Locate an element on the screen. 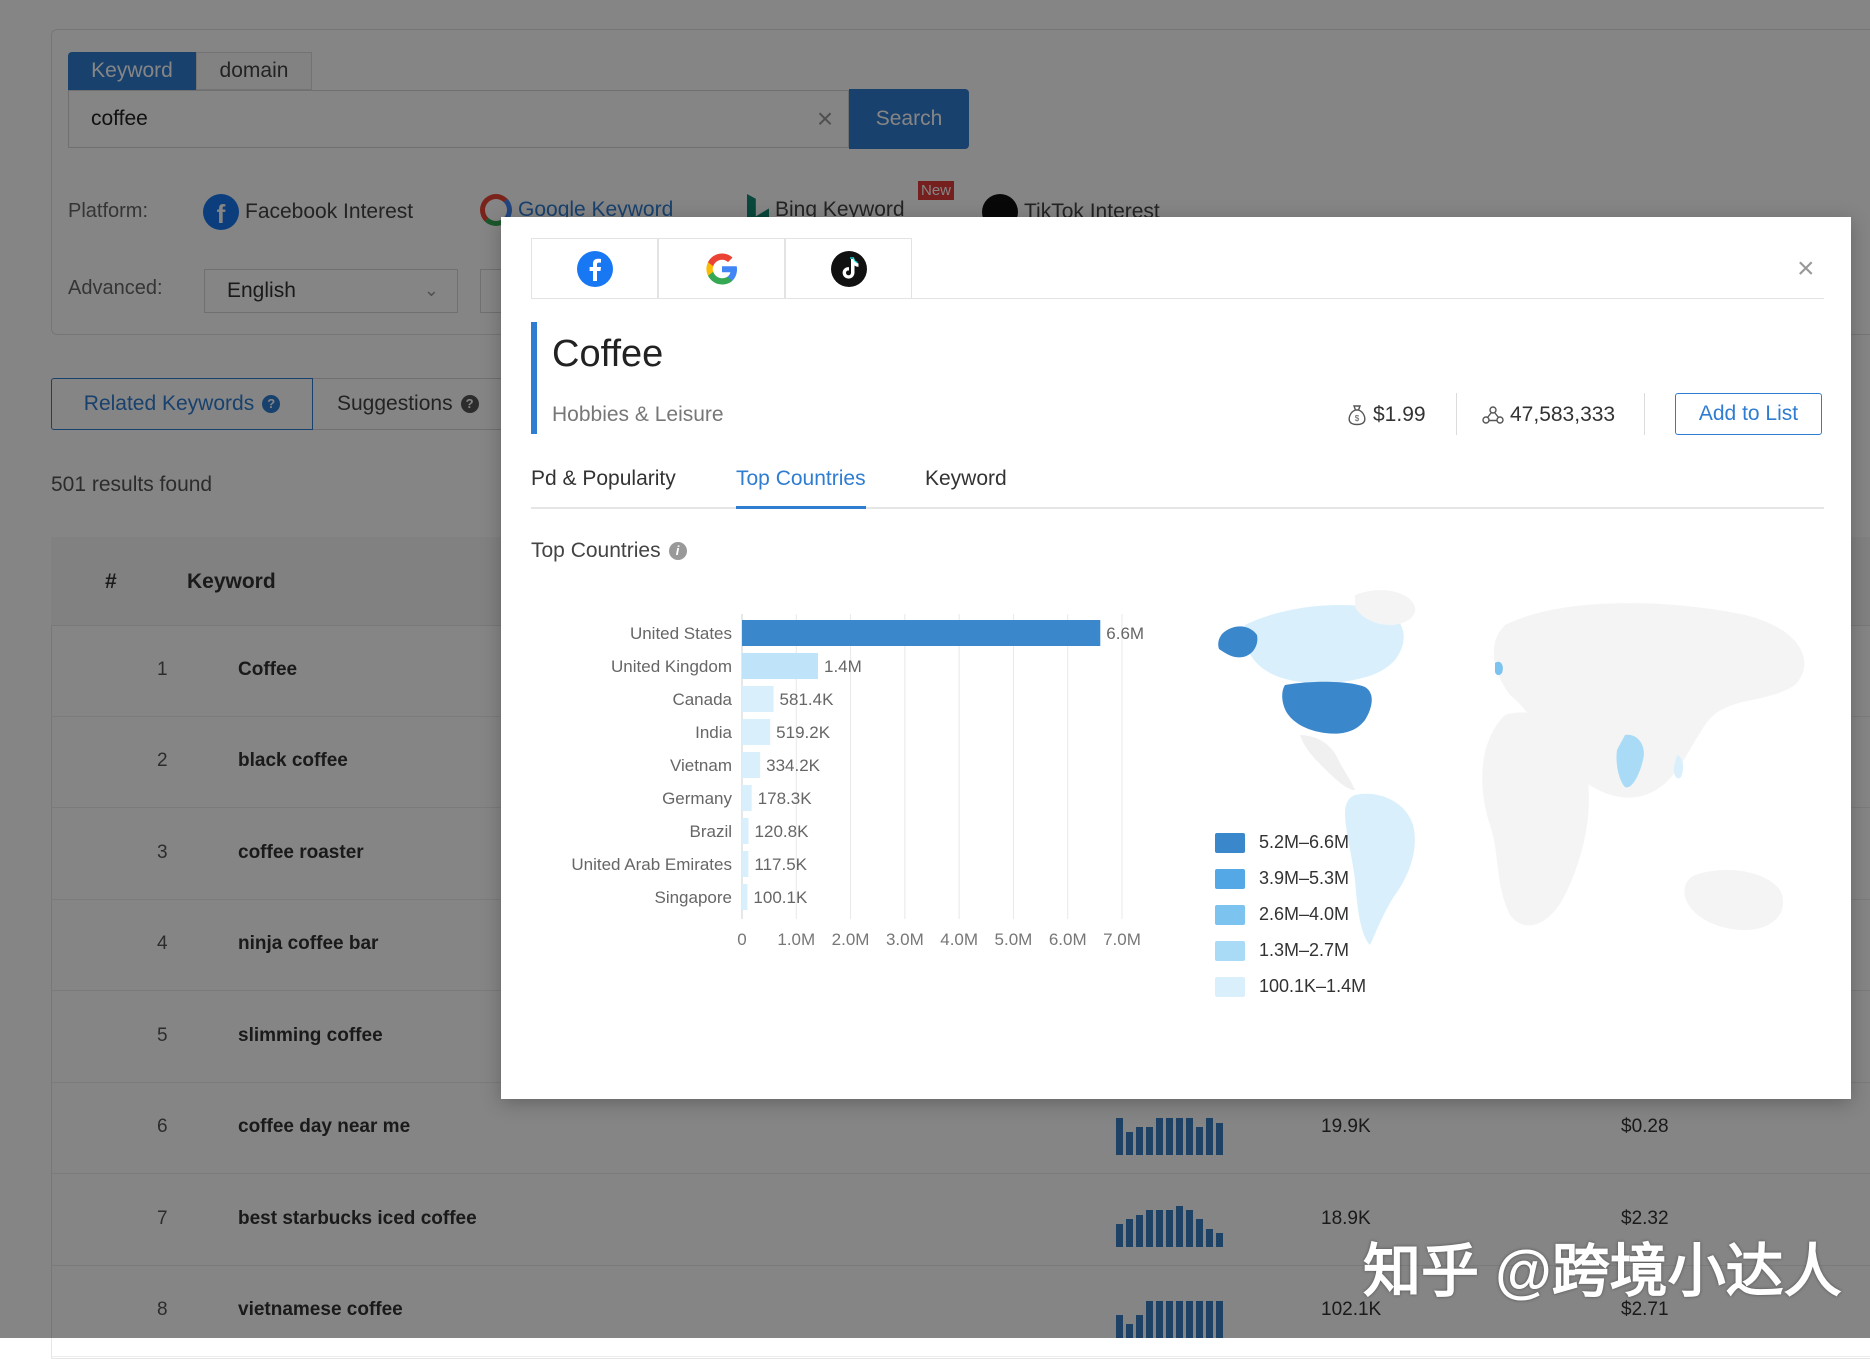 The image size is (1870, 1359). subtab-popularity: Pd & Popularity is located at coordinates (603, 479).